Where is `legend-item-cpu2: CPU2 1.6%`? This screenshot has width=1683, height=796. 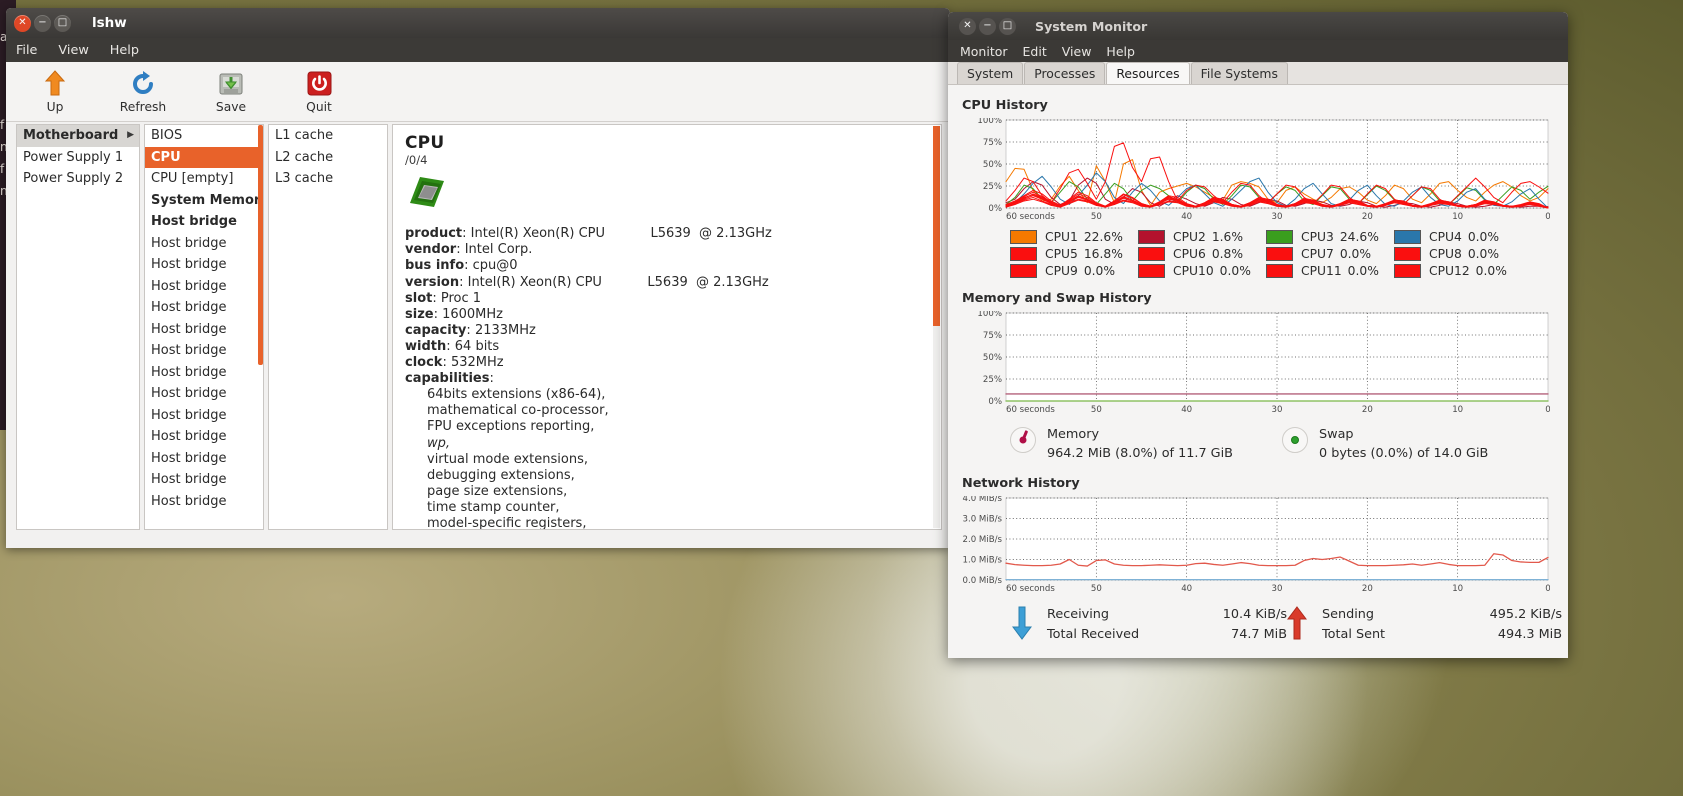 legend-item-cpu2: CPU2 1.6% is located at coordinates (1202, 237).